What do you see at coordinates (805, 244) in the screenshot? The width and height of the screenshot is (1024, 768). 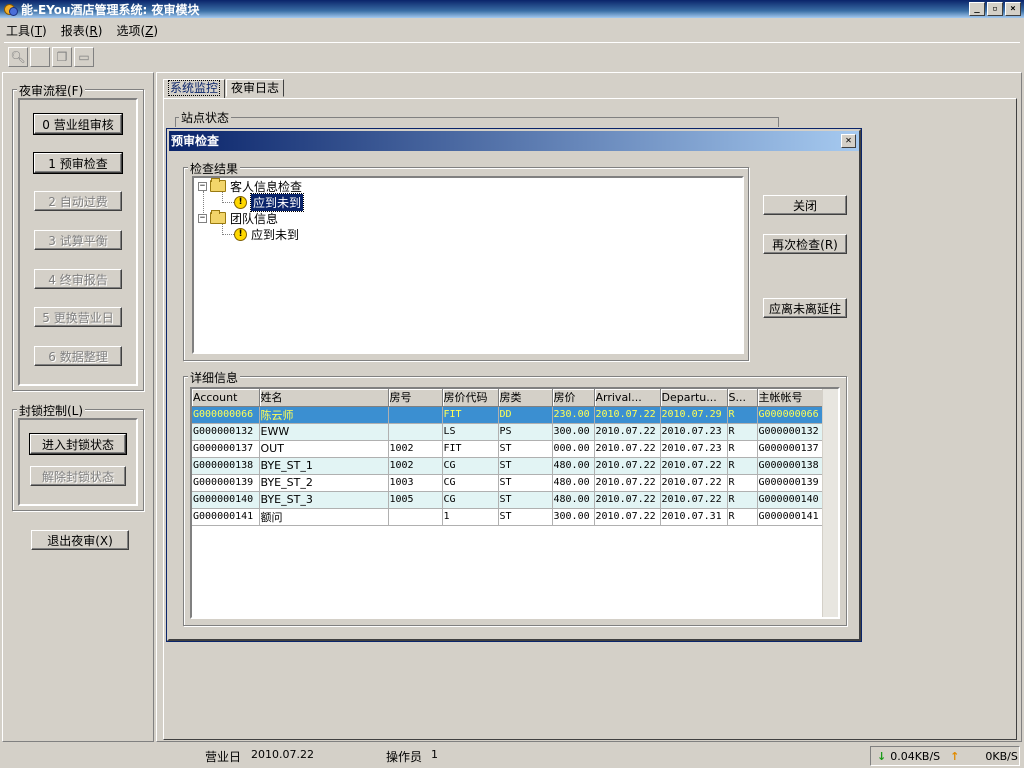 I see `recheck-button: 再次检查(R)` at bounding box center [805, 244].